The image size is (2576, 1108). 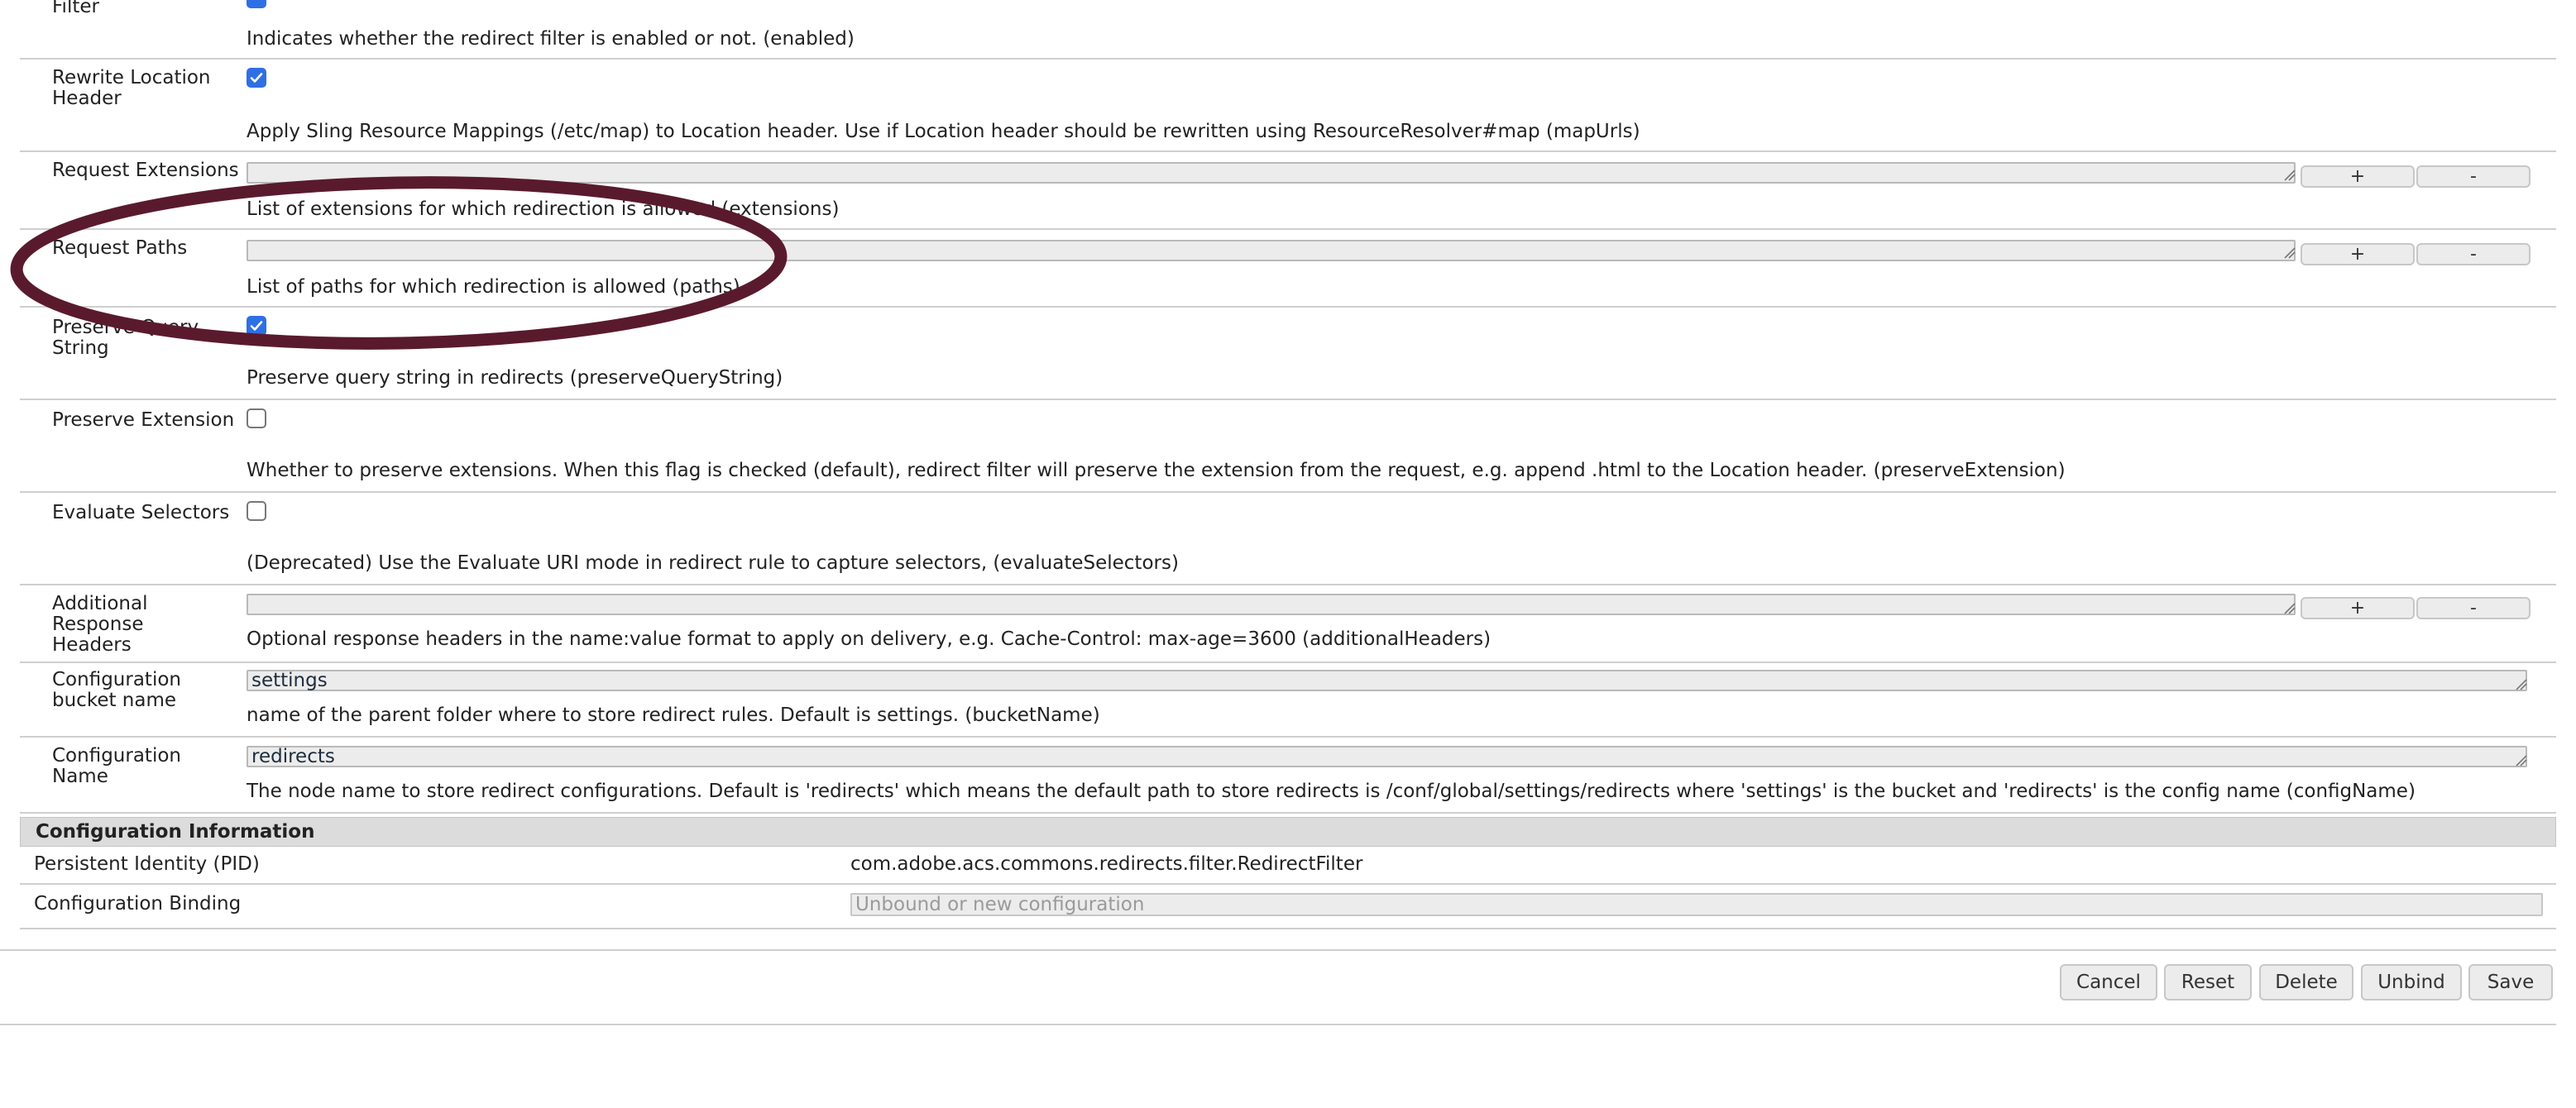 I want to click on bucket-name-input: settings, so click(x=1387, y=680).